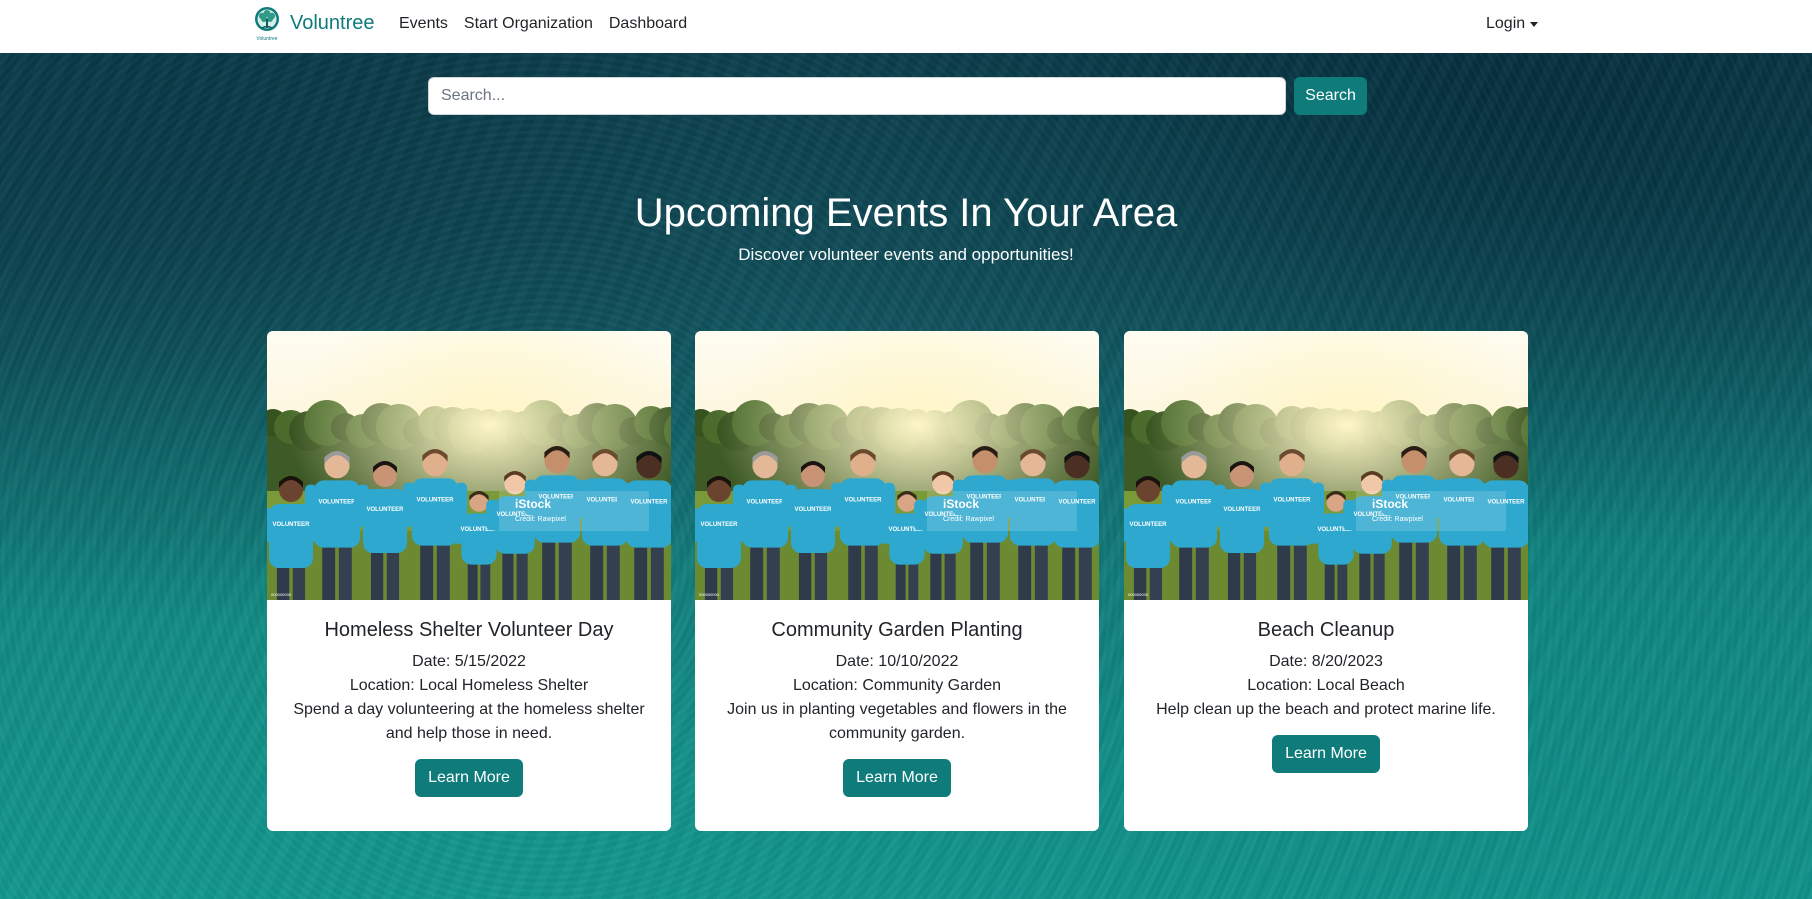 The width and height of the screenshot is (1812, 899). Describe the element at coordinates (1506, 23) in the screenshot. I see `login-label: Login` at that location.